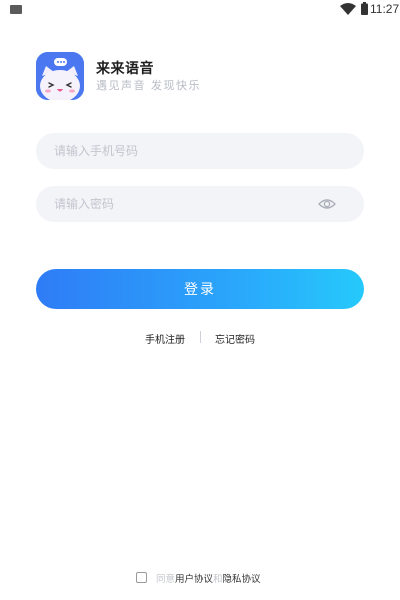 Image resolution: width=400 pixels, height=600 pixels. Describe the element at coordinates (327, 204) in the screenshot. I see `eye-icon` at that location.